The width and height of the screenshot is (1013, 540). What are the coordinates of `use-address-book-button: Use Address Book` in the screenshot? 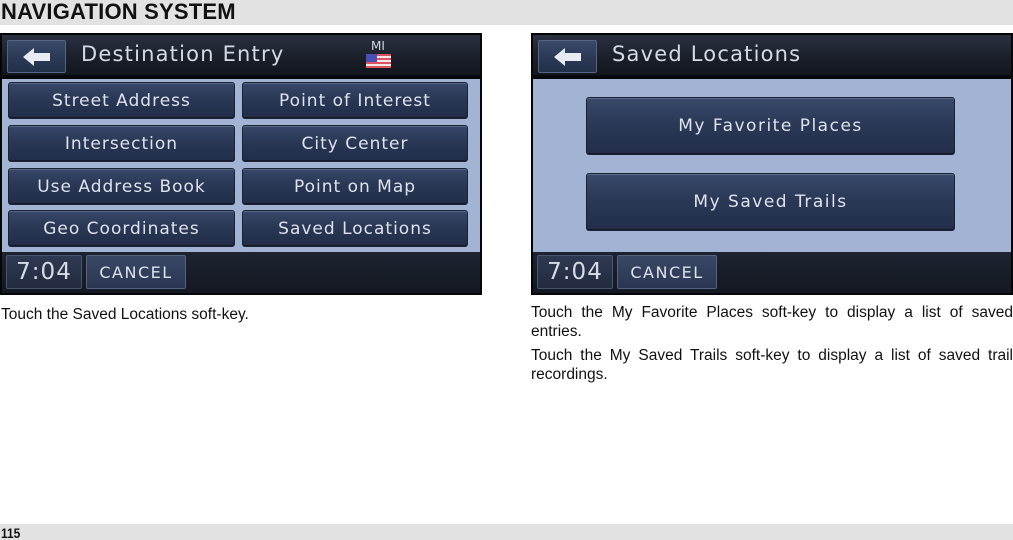 It's located at (121, 186).